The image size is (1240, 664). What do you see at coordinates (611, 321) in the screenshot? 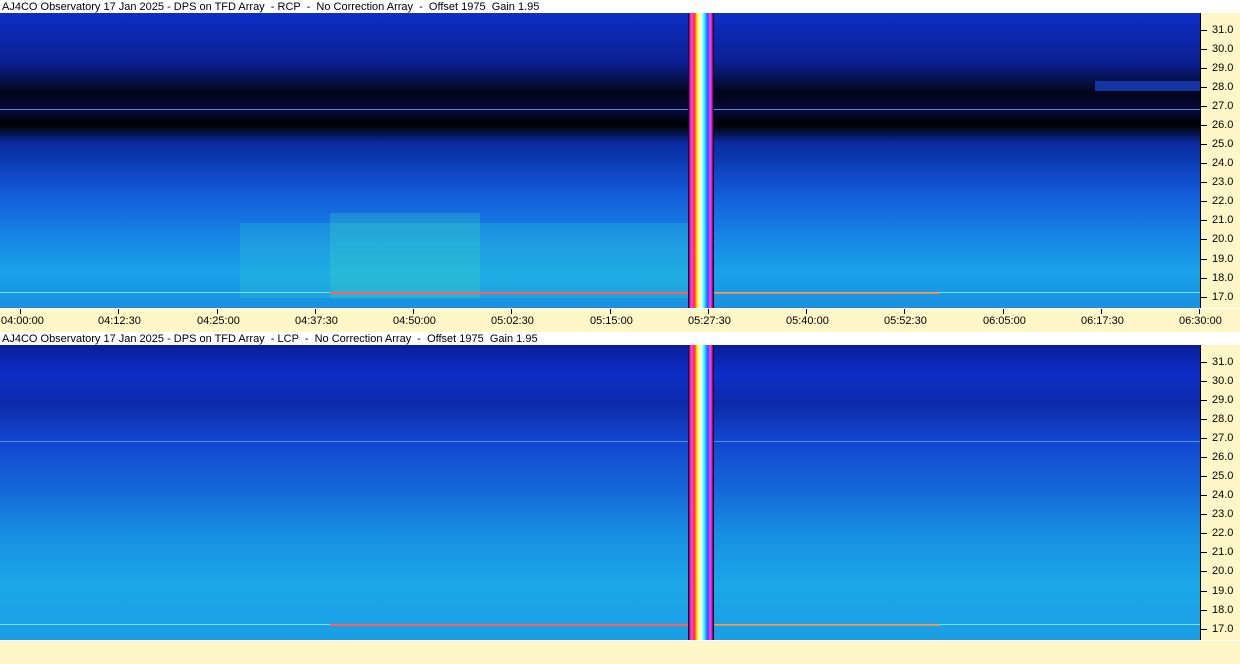
I see `x-tick-label: 05:15:00` at bounding box center [611, 321].